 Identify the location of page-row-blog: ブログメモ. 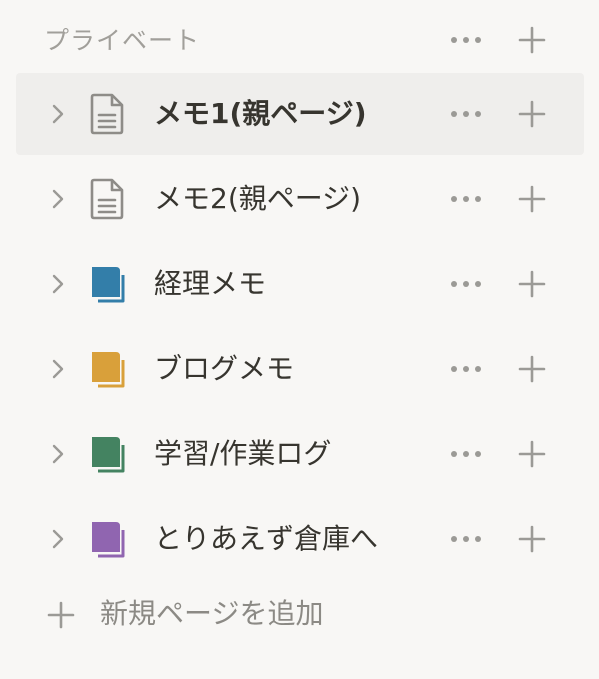
(300, 369).